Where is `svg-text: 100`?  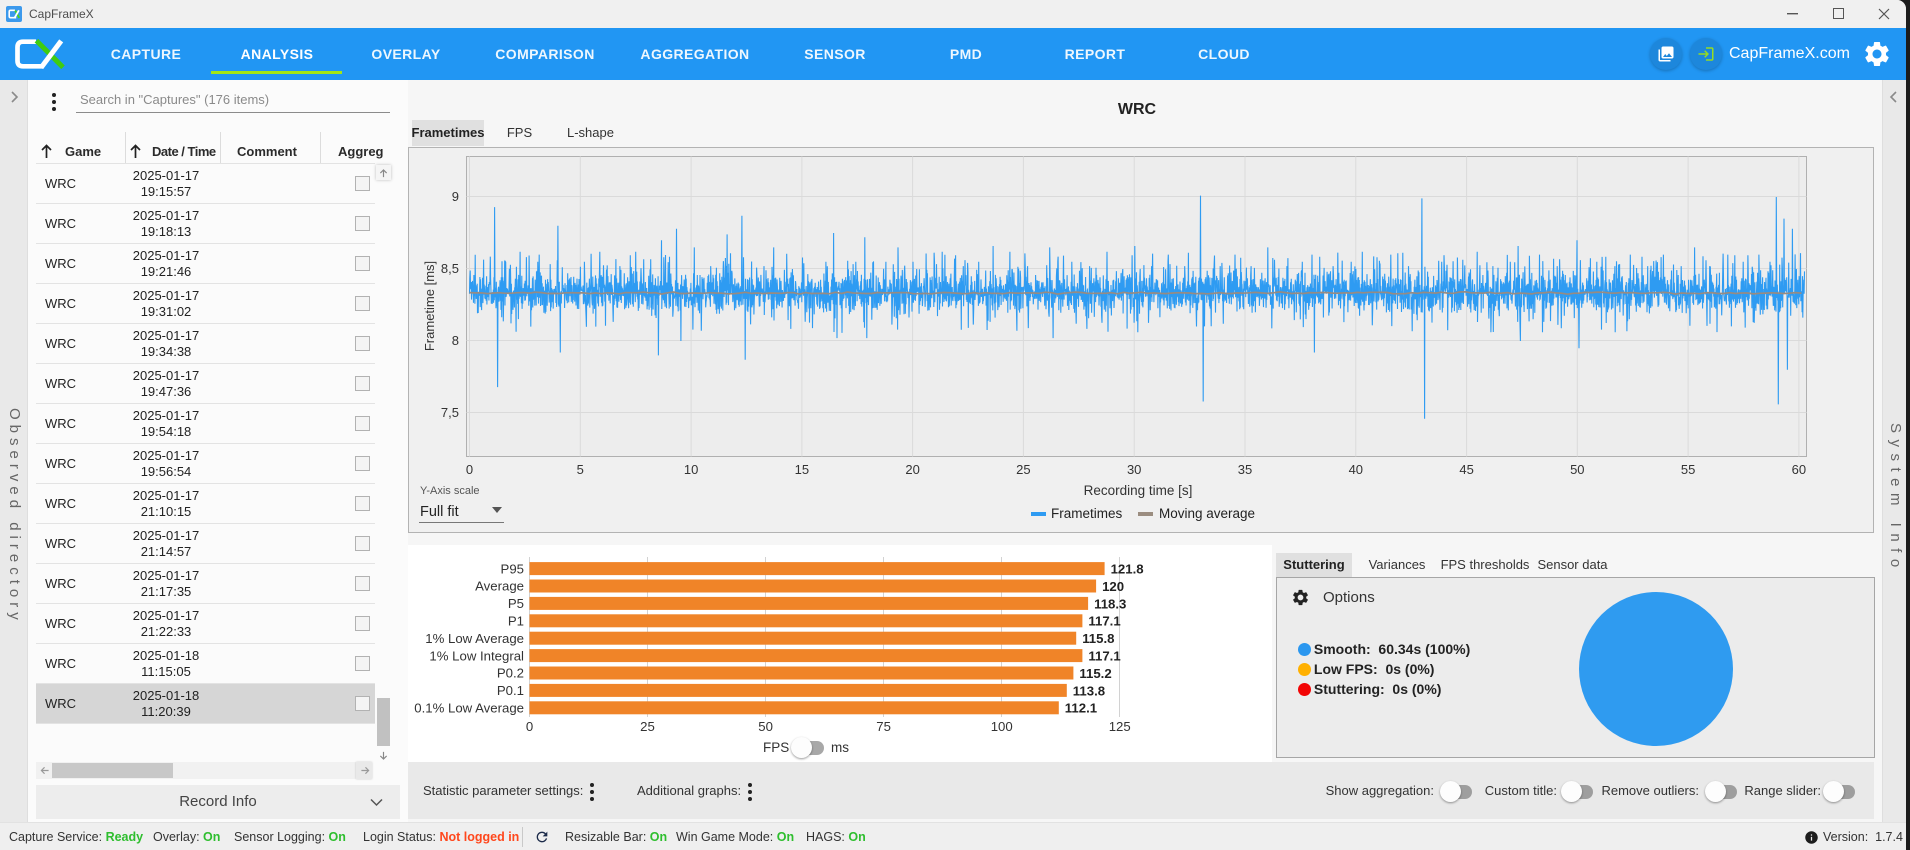
svg-text: 100 is located at coordinates (1002, 726).